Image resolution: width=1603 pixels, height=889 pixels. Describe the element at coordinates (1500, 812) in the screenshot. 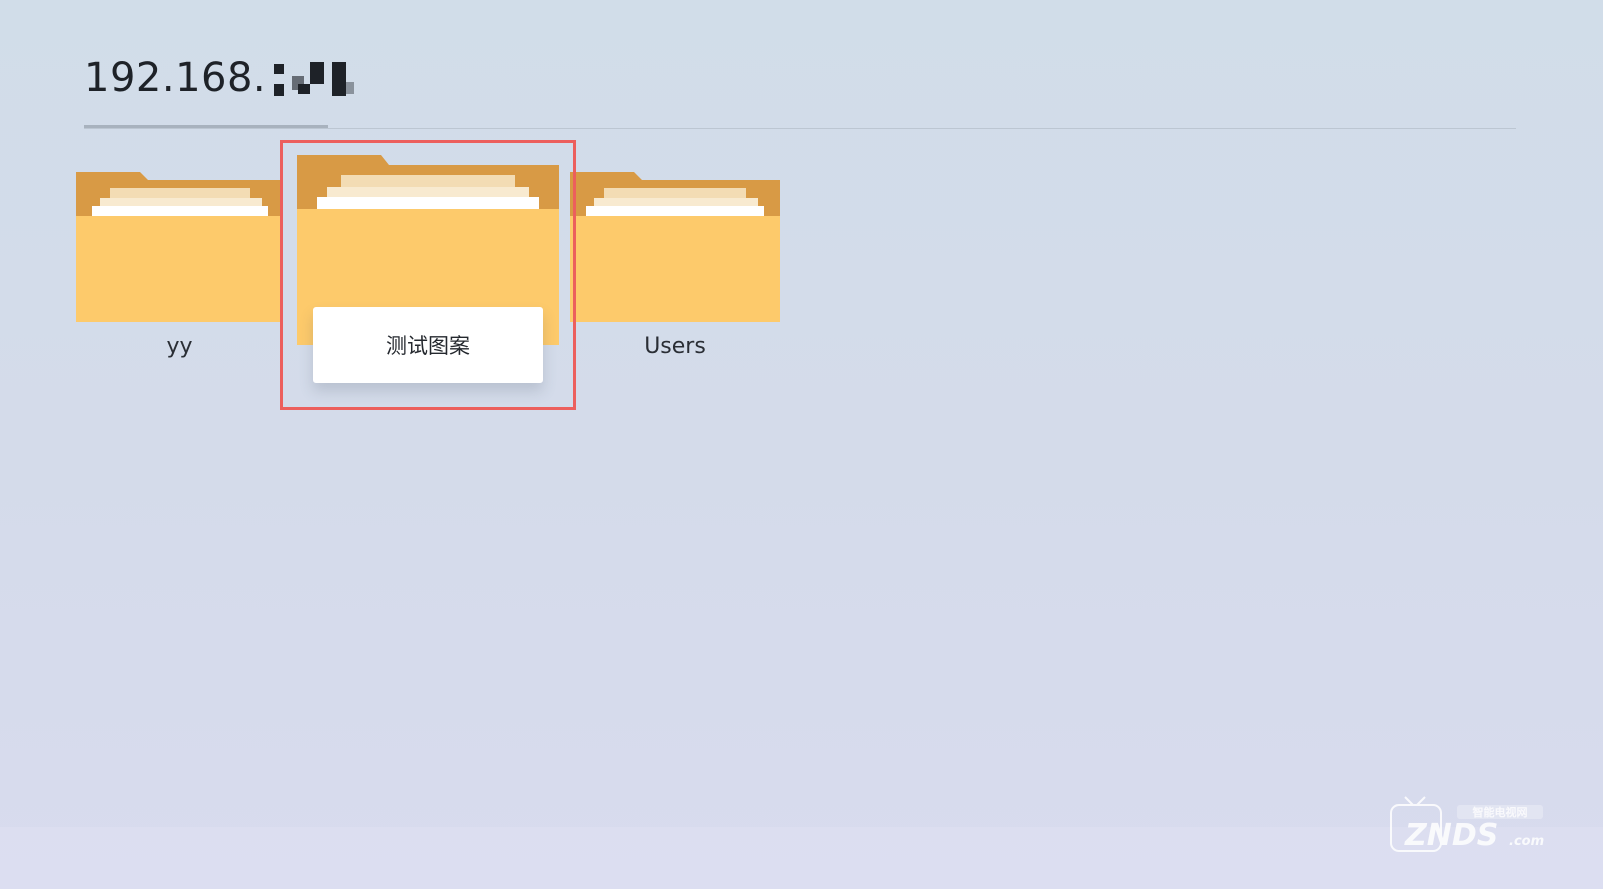

I see `watermark-top-text: 智能电视网` at that location.